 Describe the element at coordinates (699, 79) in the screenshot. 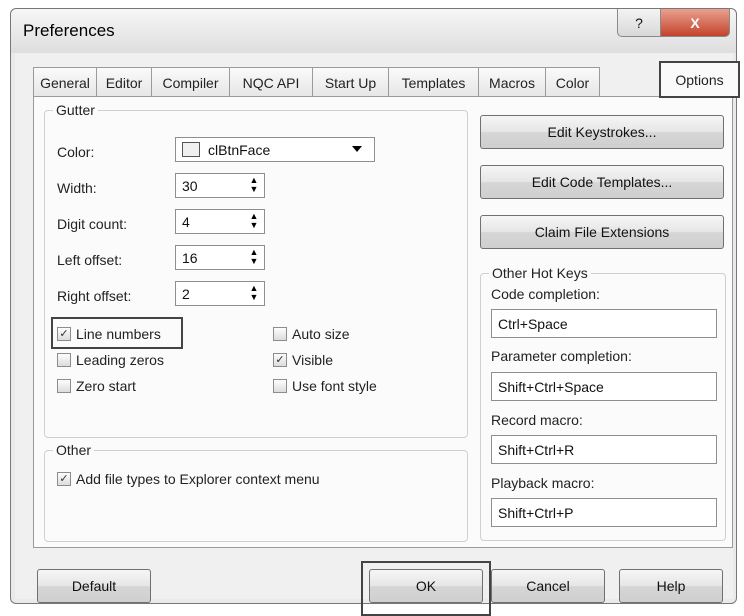

I see `tab-options: Options` at that location.